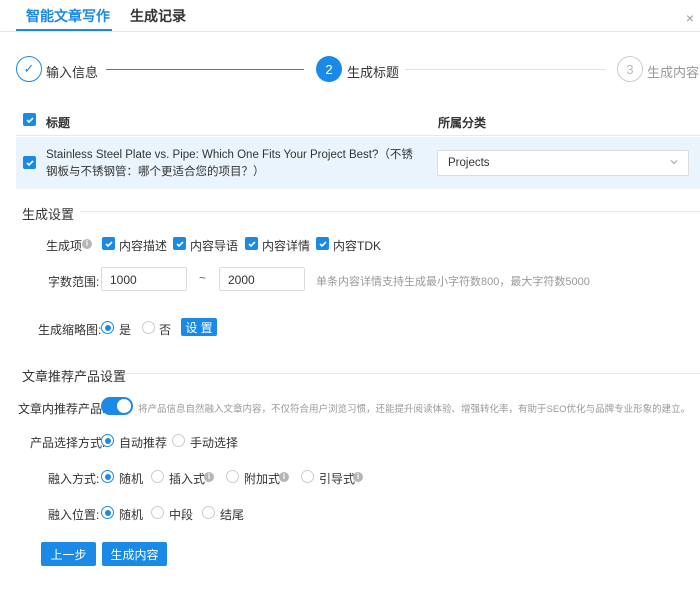  Describe the element at coordinates (125, 330) in the screenshot. I see `thumbnail-yes-label: 是` at that location.